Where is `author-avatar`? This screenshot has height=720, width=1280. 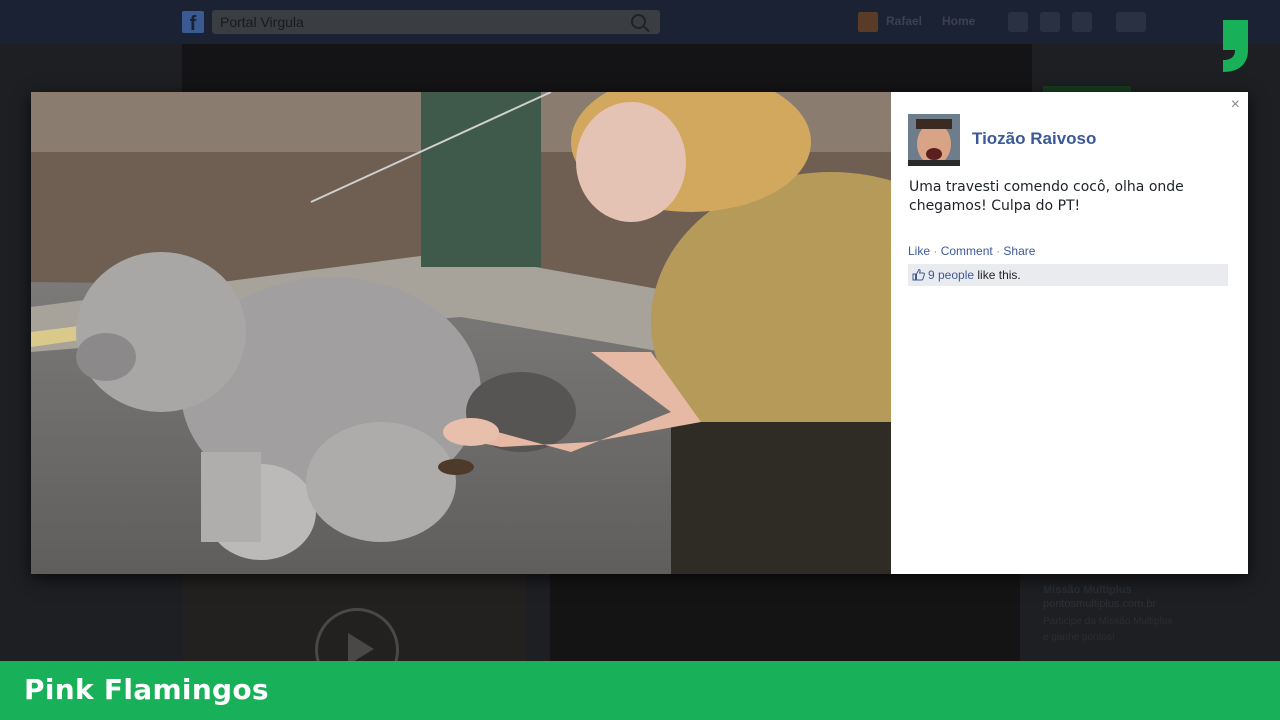
author-avatar is located at coordinates (934, 140).